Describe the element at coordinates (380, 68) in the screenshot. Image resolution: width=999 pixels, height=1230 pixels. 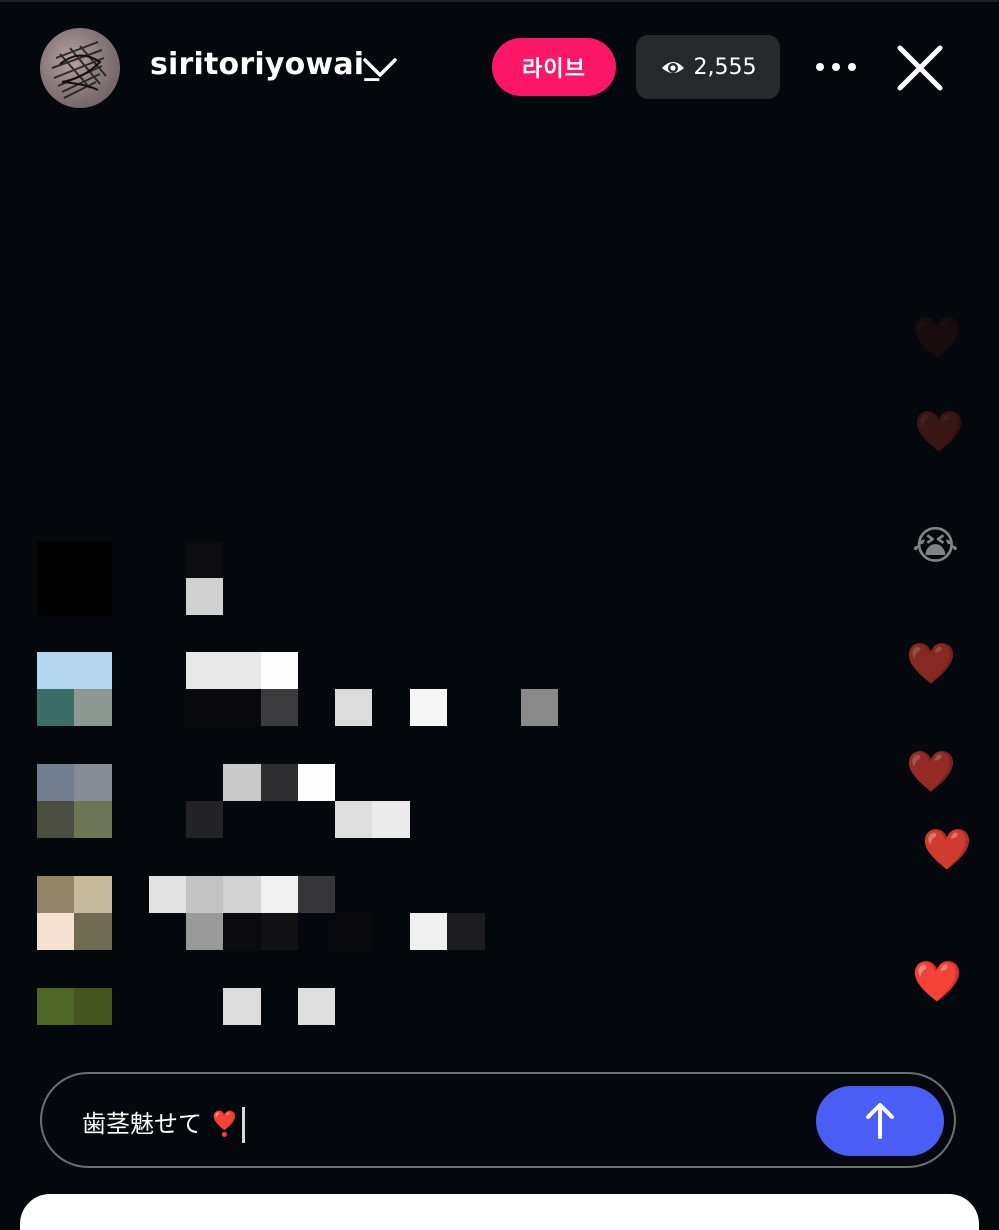
I see `chevron-down-icon` at that location.